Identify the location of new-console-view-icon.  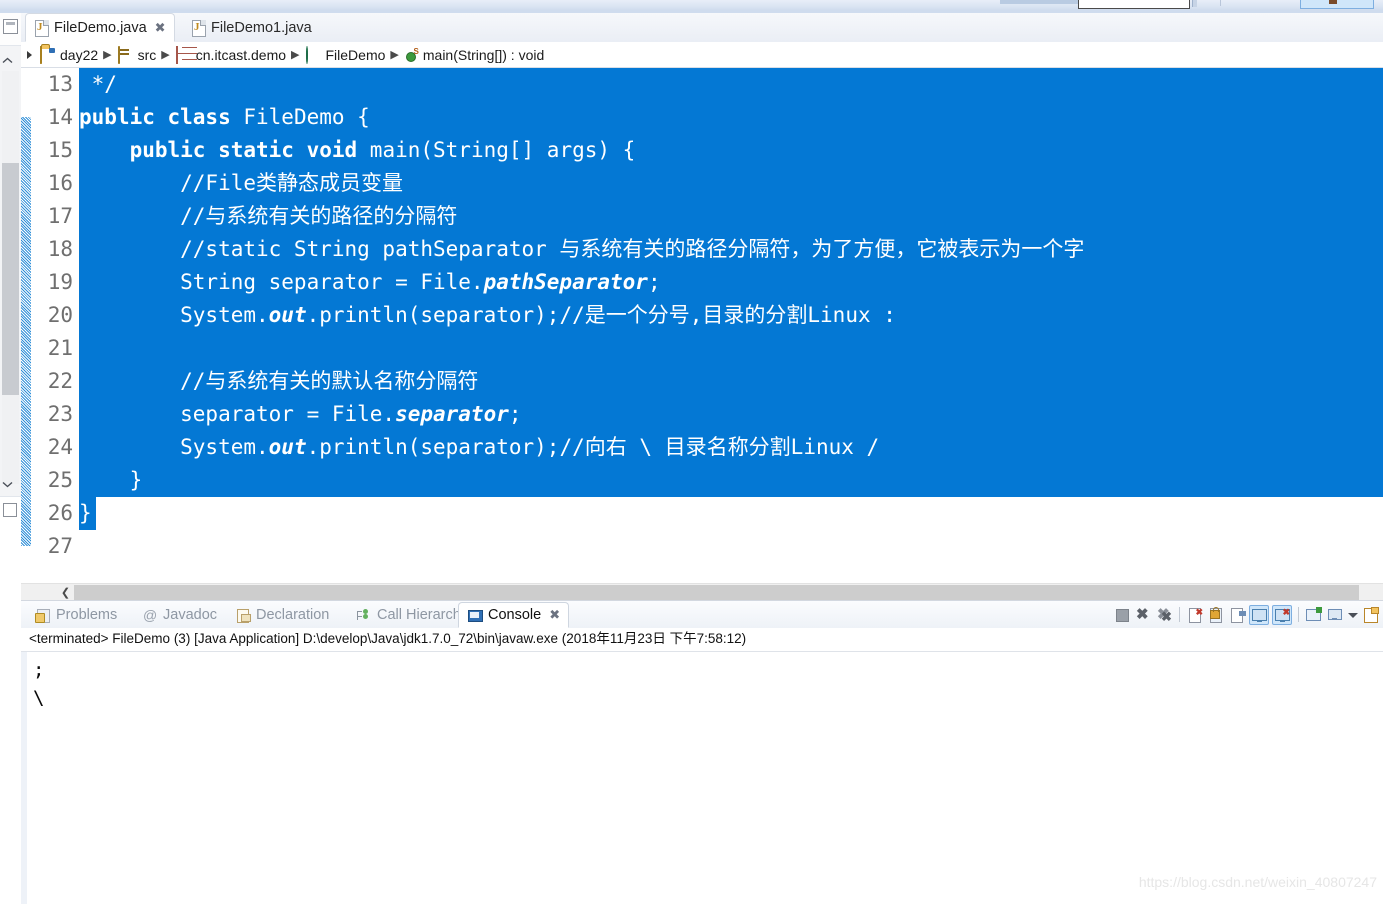
(1314, 615).